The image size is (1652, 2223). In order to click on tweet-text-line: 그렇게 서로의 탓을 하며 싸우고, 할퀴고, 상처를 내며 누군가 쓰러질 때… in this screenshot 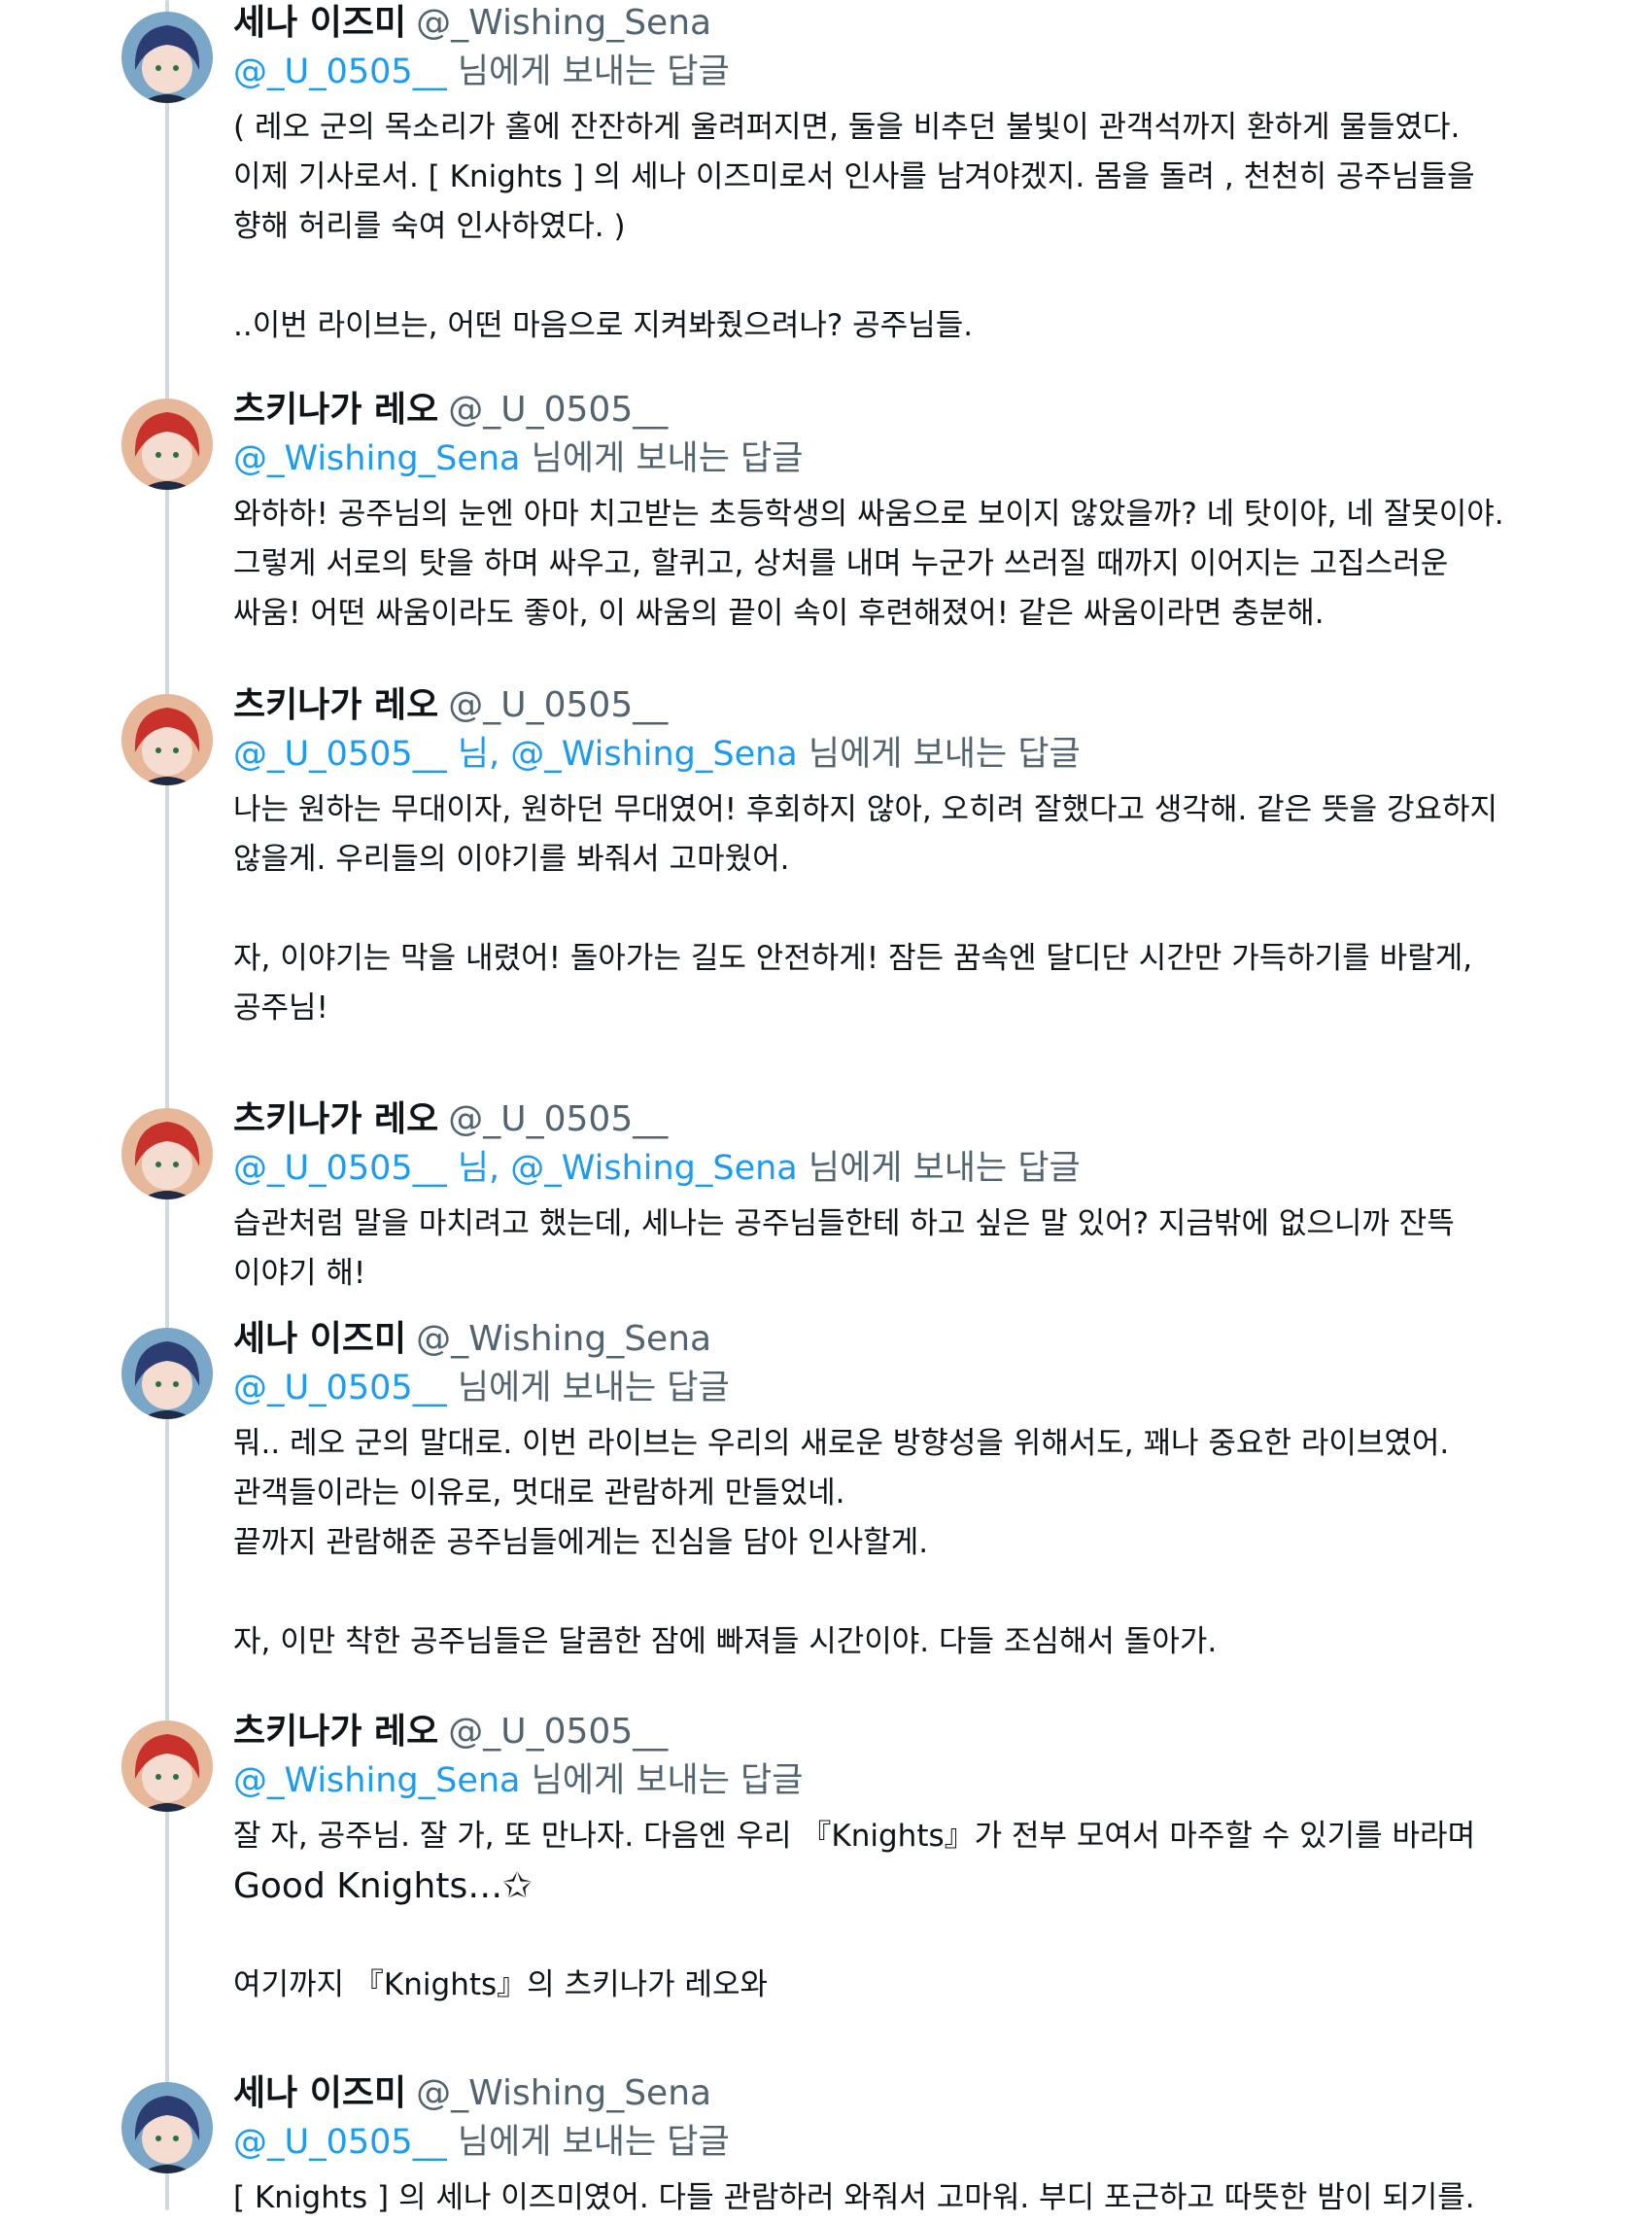, I will do `click(841, 564)`.